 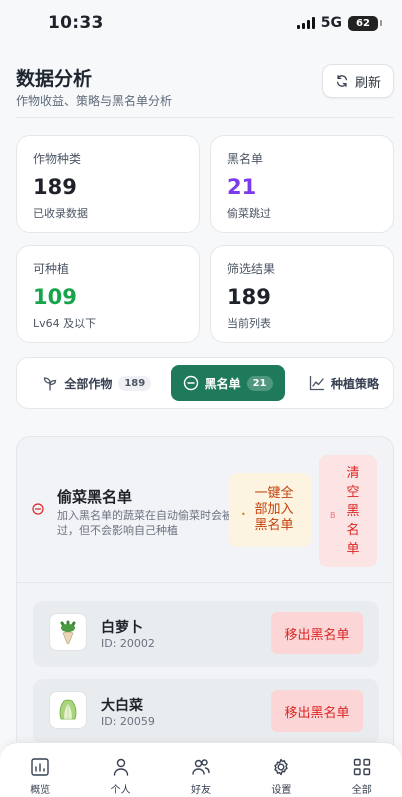 I want to click on blacklist-item: 白萝卜 ID: 20002 移出黑名单, so click(x=206, y=634).